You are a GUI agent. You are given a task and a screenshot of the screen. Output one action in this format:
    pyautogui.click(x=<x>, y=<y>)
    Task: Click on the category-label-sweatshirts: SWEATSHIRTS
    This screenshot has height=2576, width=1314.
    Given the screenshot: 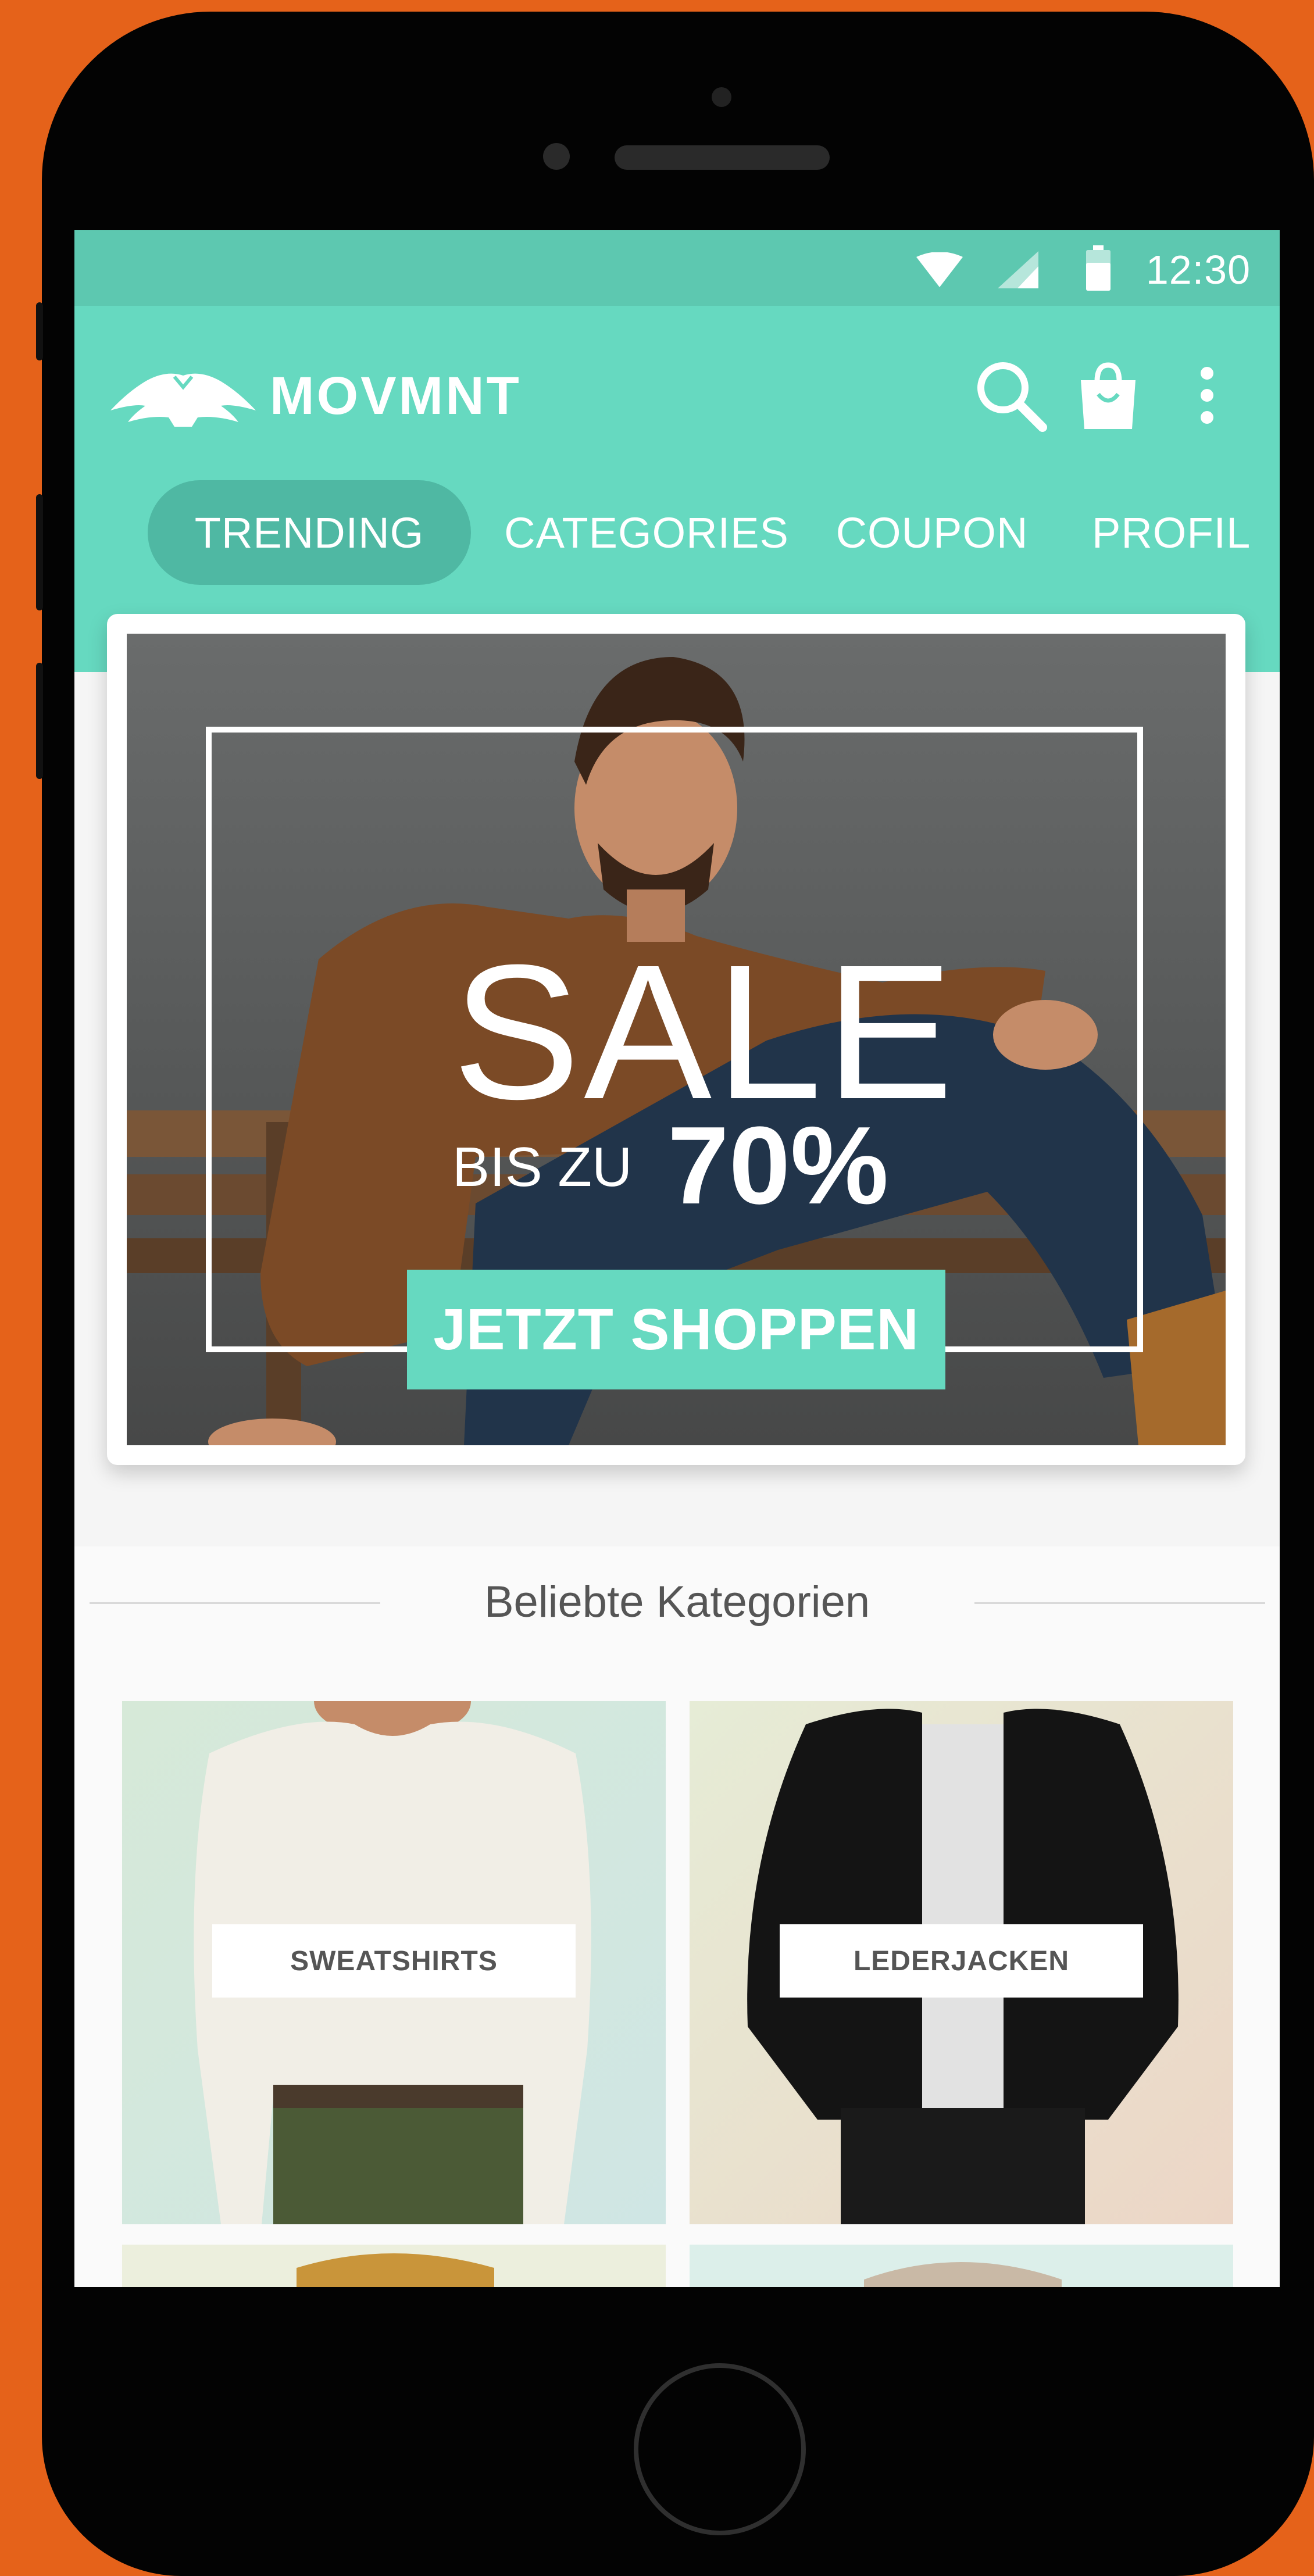 What is the action you would take?
    pyautogui.click(x=394, y=1961)
    